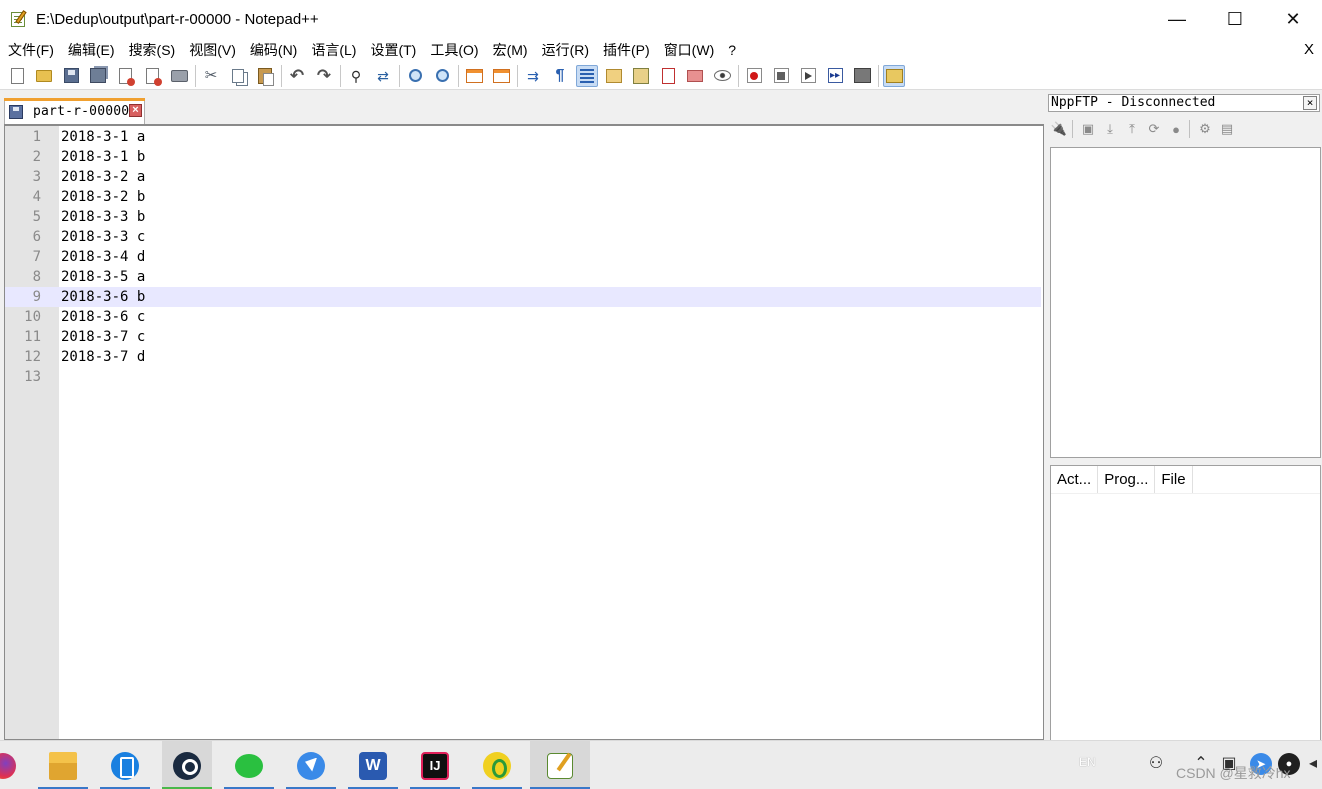 This screenshot has width=1322, height=789. What do you see at coordinates (1227, 129) in the screenshot?
I see `message-window-icon: ▤` at bounding box center [1227, 129].